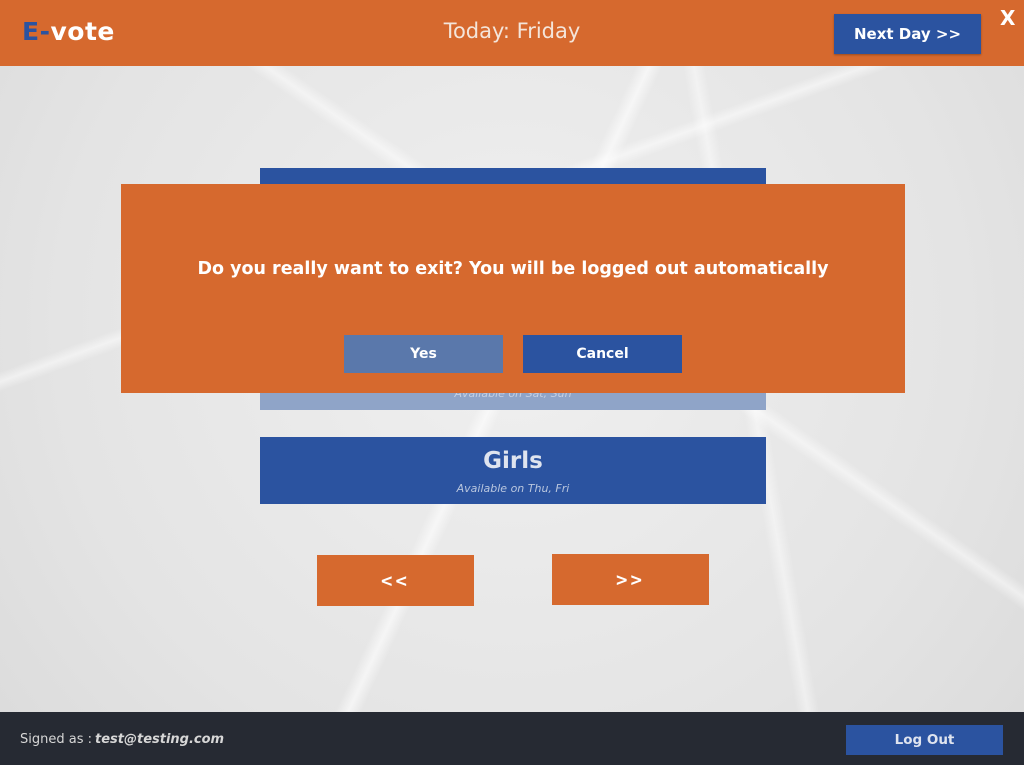  I want to click on footer-bar: Signed as : test@testing.com Log Out, so click(512, 738).